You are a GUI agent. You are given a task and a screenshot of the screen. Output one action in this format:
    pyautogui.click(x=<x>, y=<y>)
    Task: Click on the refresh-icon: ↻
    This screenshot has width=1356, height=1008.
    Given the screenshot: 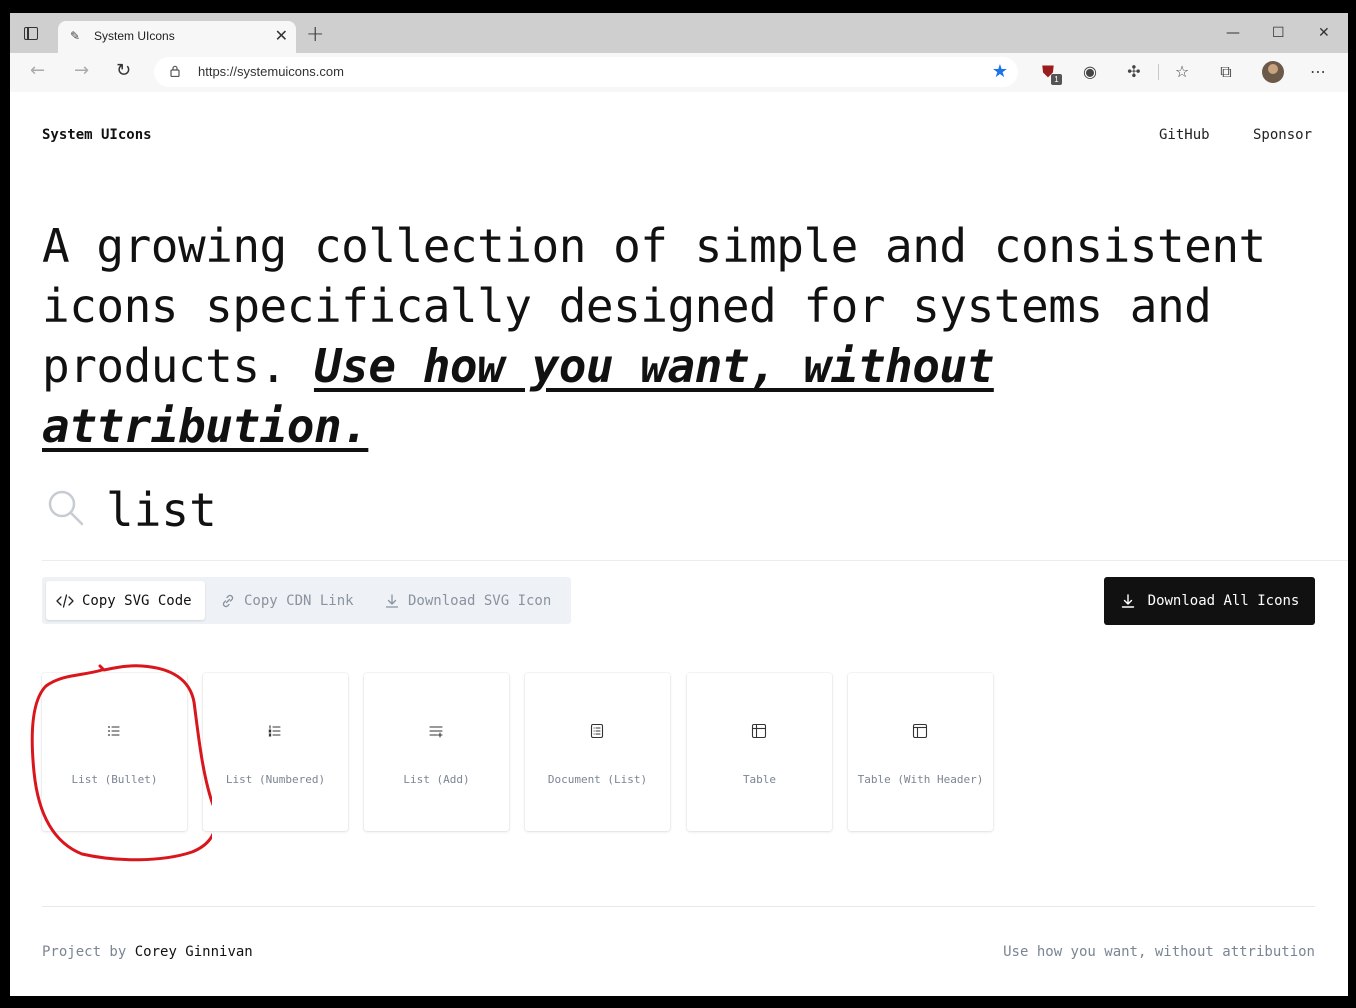 What is the action you would take?
    pyautogui.click(x=123, y=71)
    